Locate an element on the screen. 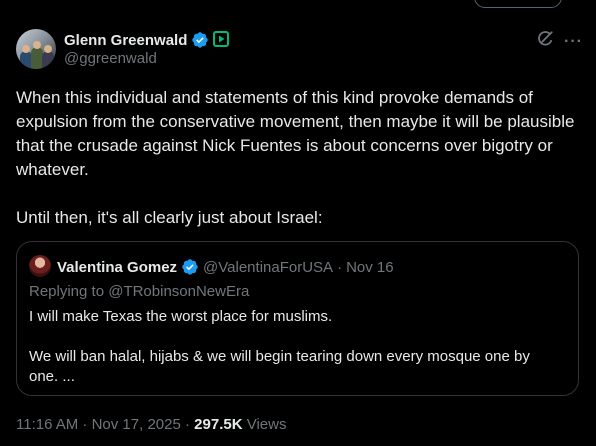 The height and width of the screenshot is (446, 596). views-count: 297.5K is located at coordinates (218, 424).